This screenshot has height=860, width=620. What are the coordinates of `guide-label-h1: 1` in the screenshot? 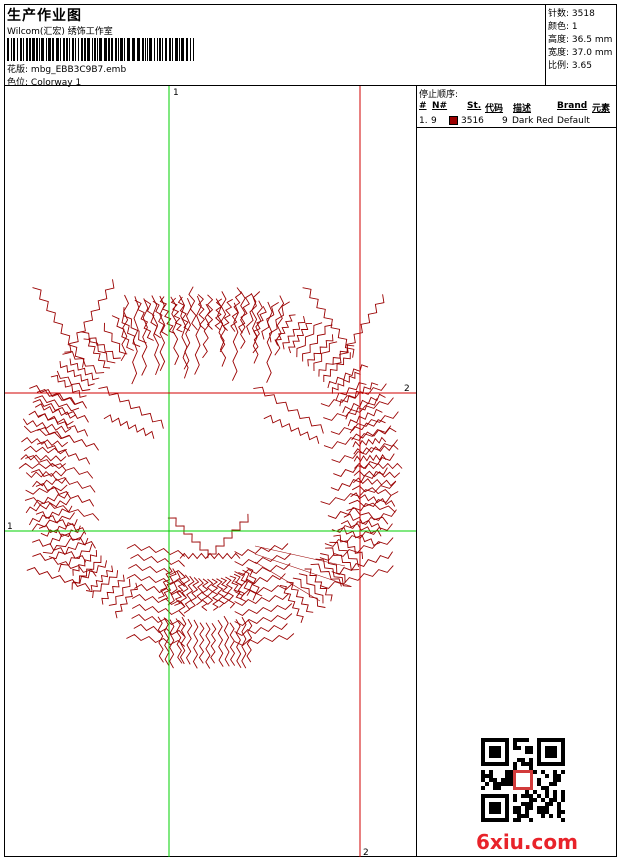 It's located at (10, 527).